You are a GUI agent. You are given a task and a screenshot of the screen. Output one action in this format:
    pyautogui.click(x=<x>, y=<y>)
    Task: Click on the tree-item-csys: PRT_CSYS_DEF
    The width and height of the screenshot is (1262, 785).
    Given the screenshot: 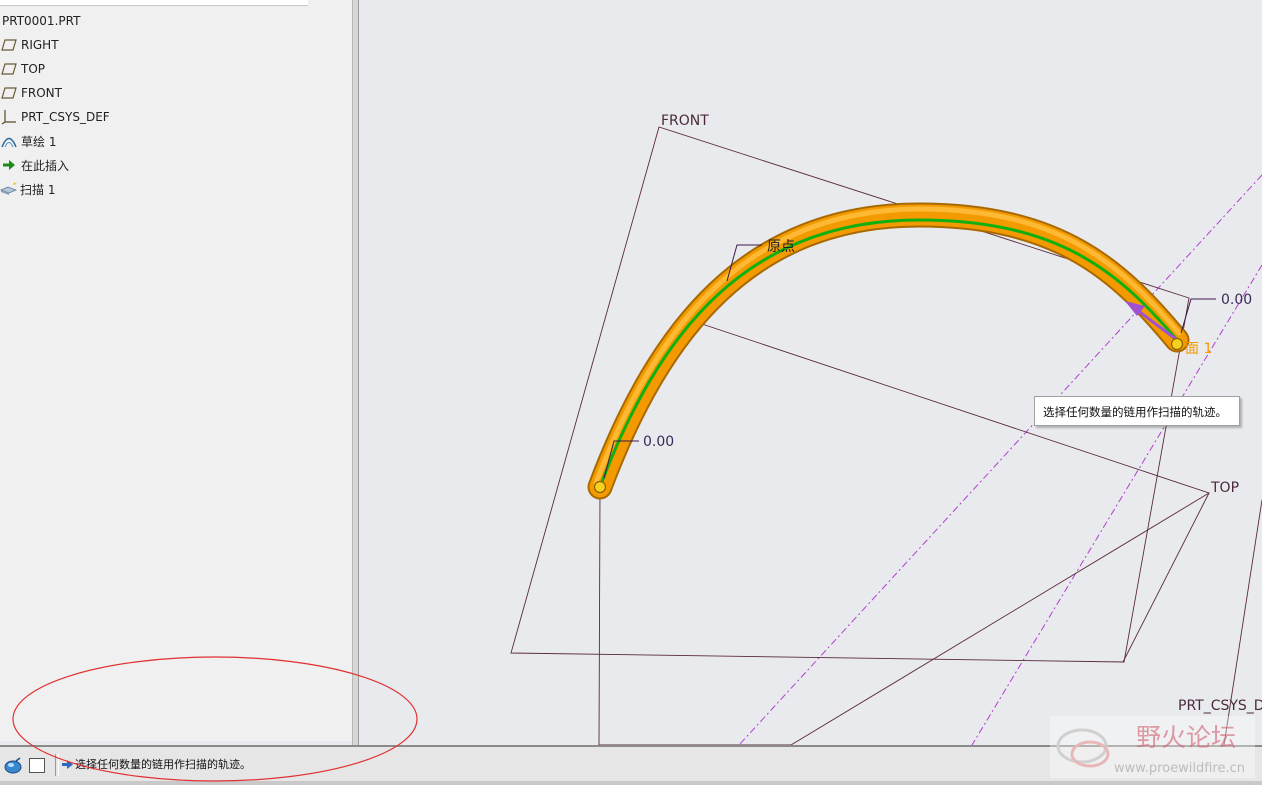 What is the action you would take?
    pyautogui.click(x=55, y=117)
    